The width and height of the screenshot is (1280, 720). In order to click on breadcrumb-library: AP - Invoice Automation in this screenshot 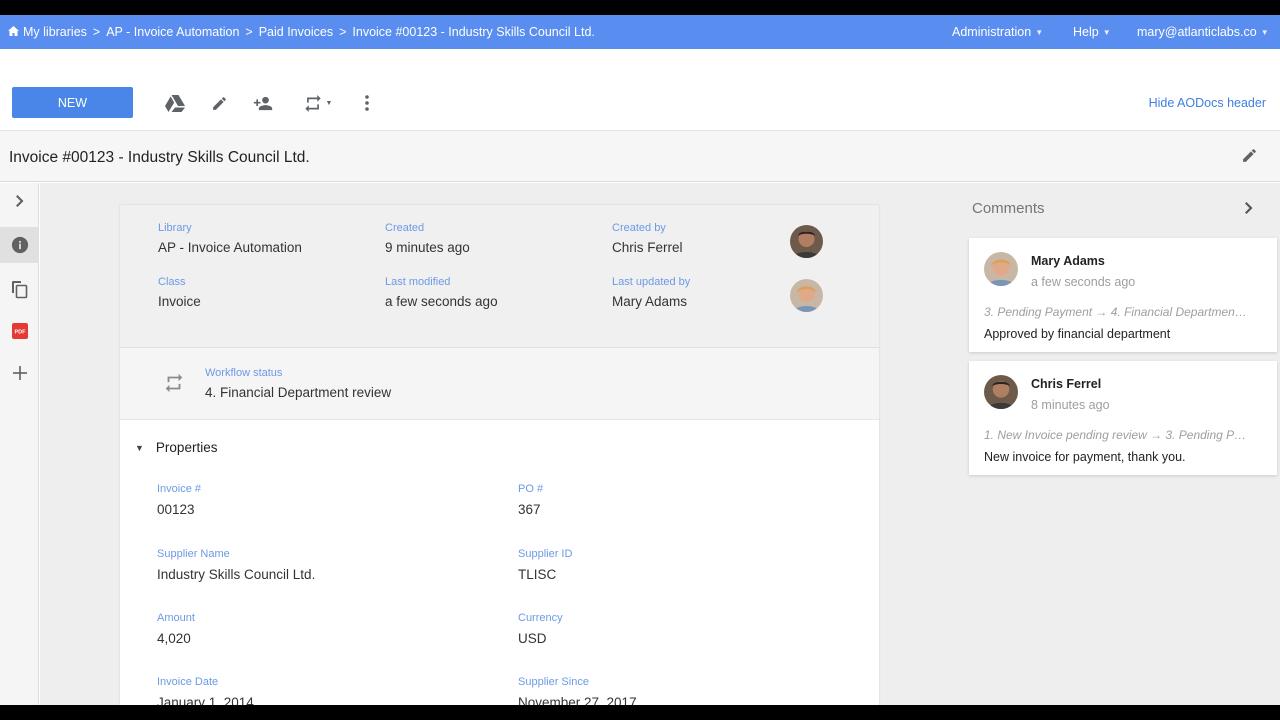, I will do `click(172, 32)`.